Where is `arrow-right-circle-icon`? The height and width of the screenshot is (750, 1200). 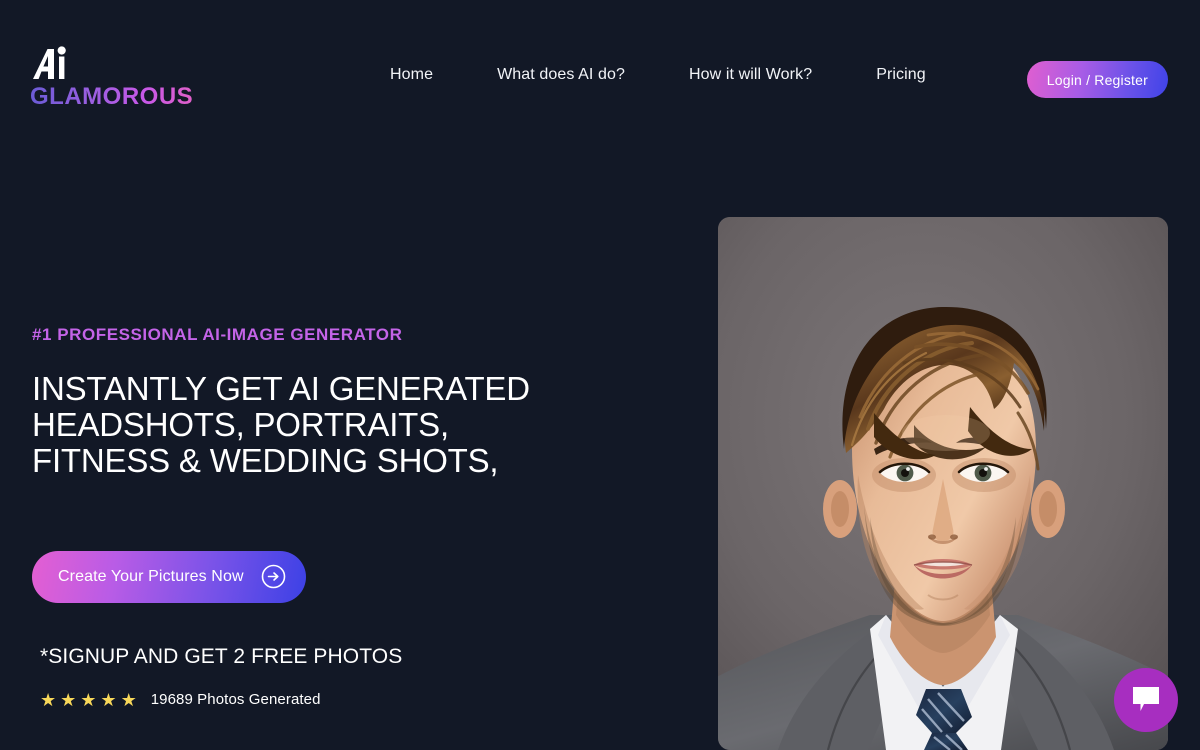 arrow-right-circle-icon is located at coordinates (273, 576).